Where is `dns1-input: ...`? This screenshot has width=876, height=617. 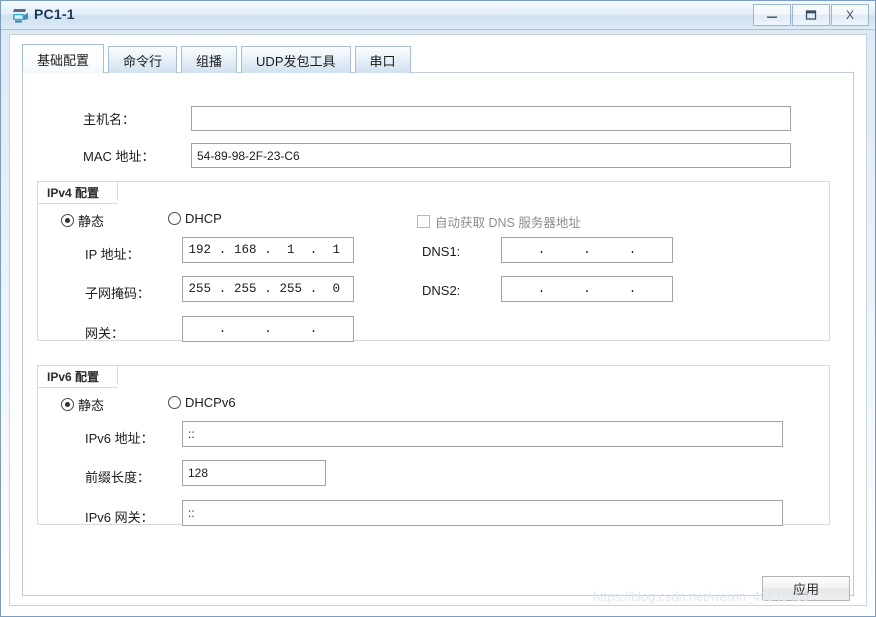
dns1-input: ... is located at coordinates (587, 250).